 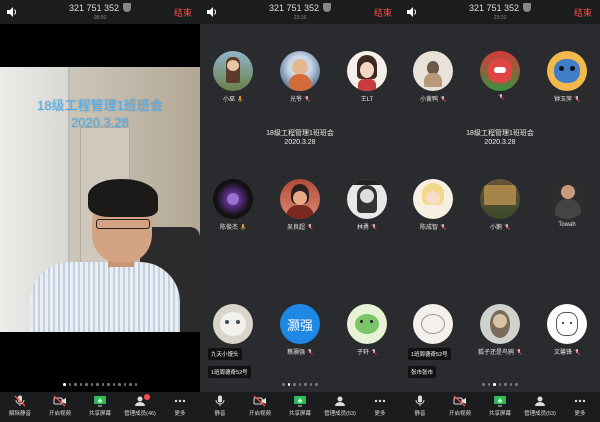 What do you see at coordinates (20, 406) in the screenshot?
I see `unmute-button: 解除静音` at bounding box center [20, 406].